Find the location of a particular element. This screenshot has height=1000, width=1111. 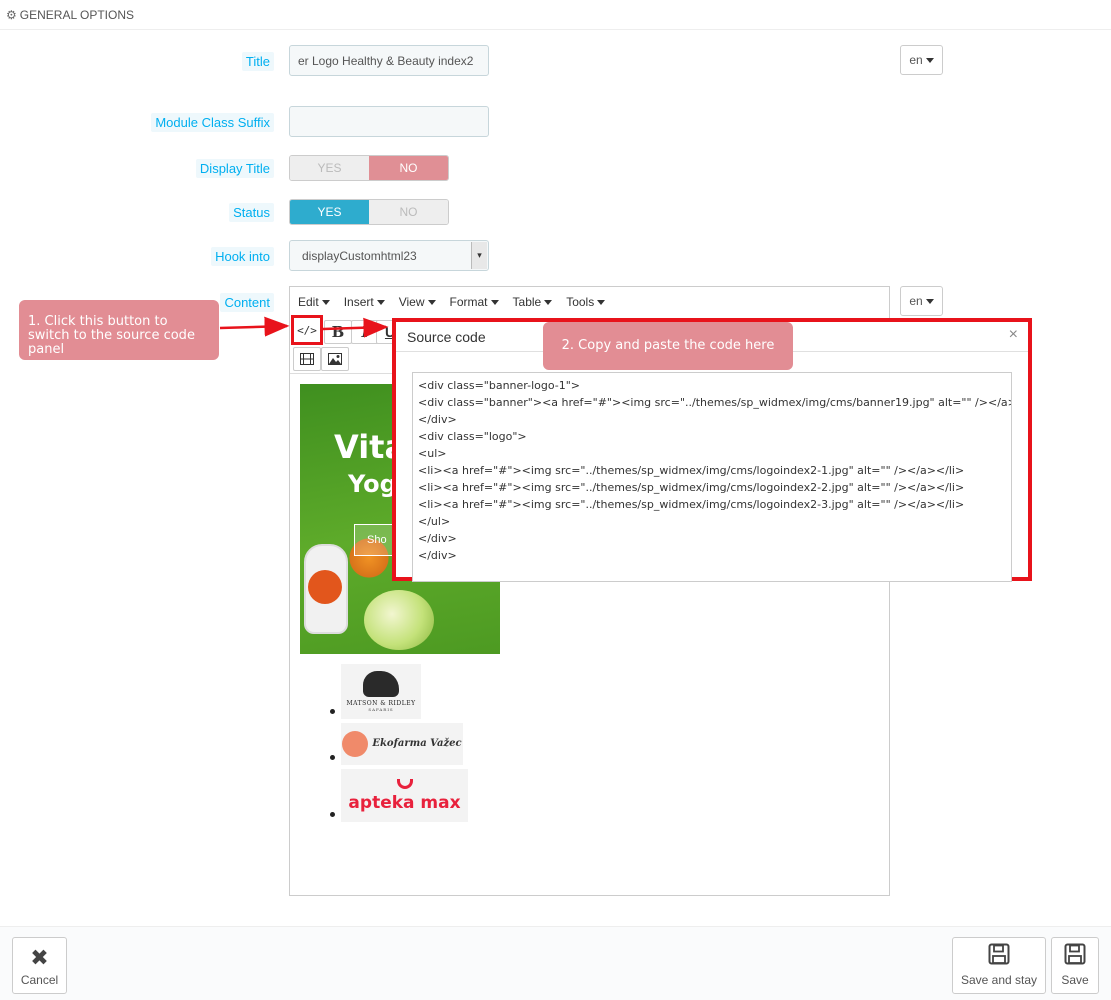

save-label: Save is located at coordinates (1075, 980).